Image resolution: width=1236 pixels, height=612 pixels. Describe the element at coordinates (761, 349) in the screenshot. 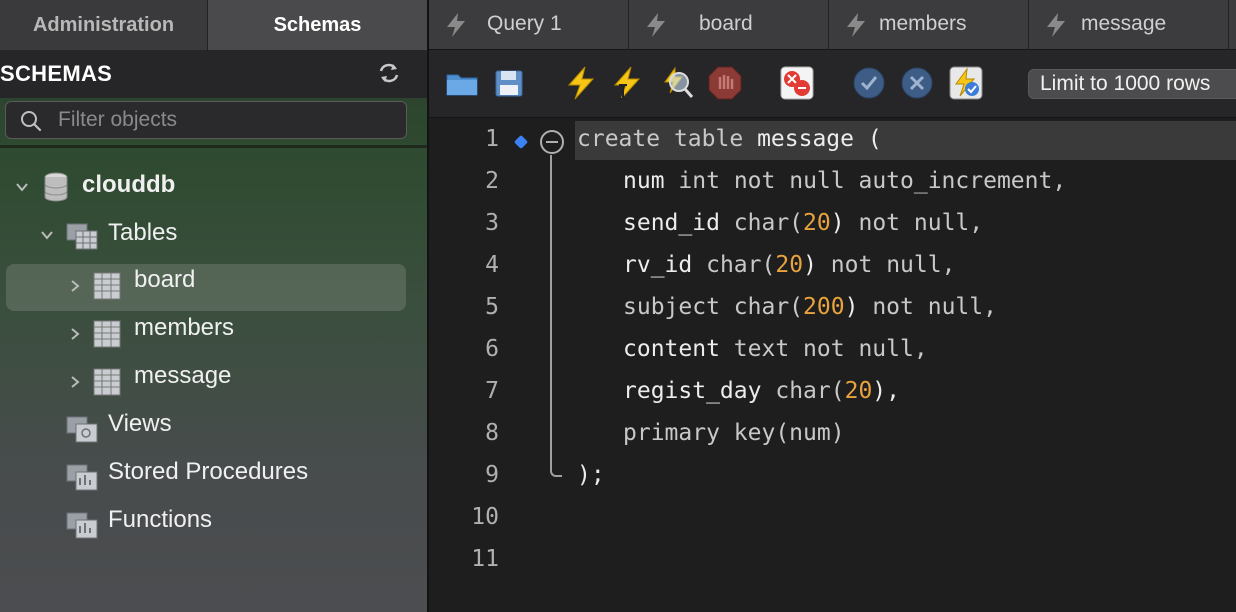

I see `code-token: text` at that location.